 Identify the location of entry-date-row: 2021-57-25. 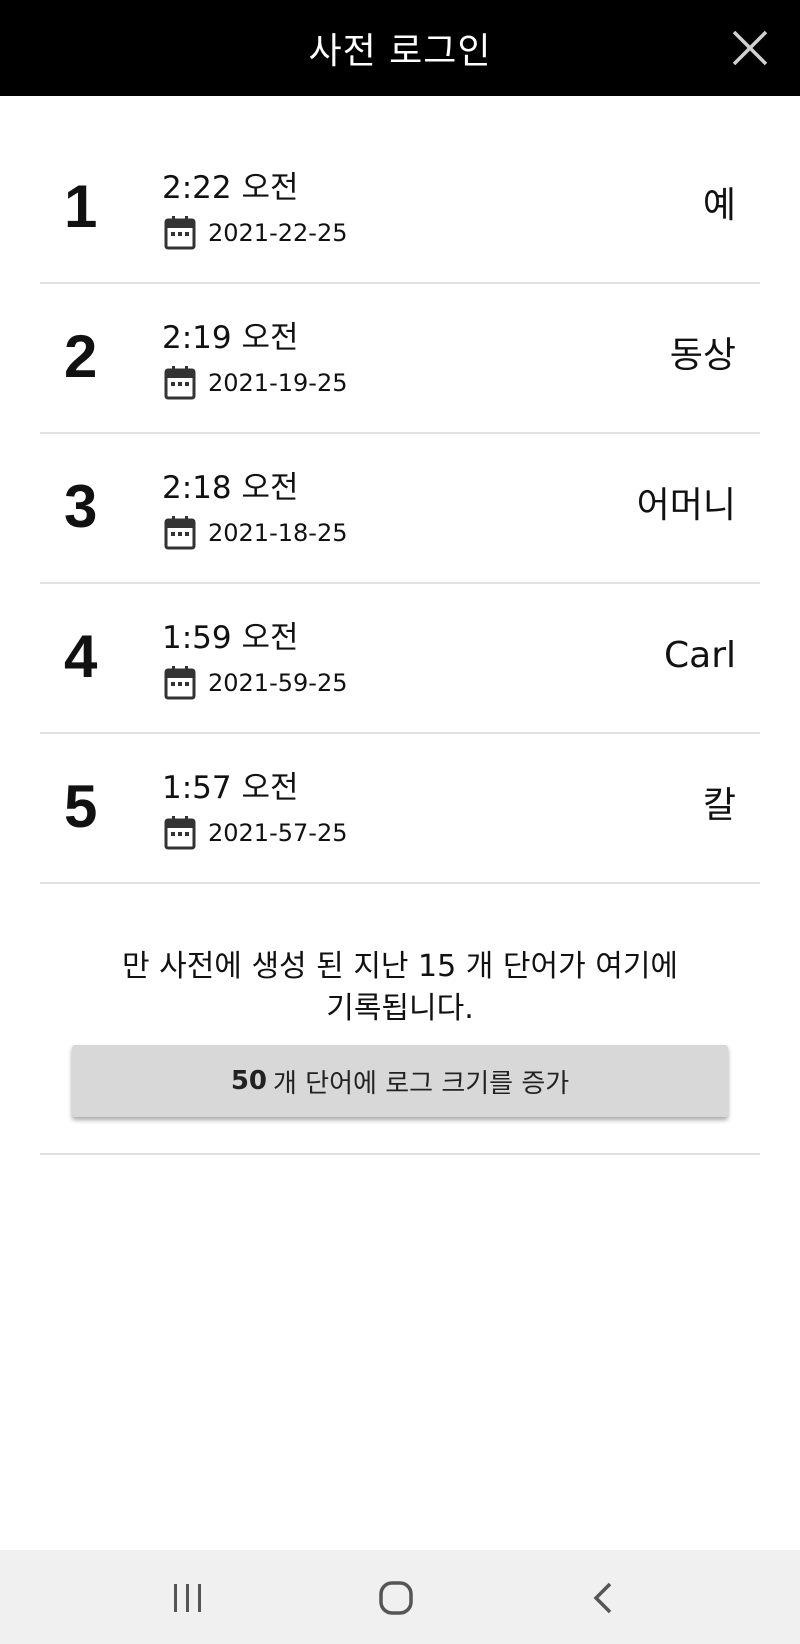
(255, 833).